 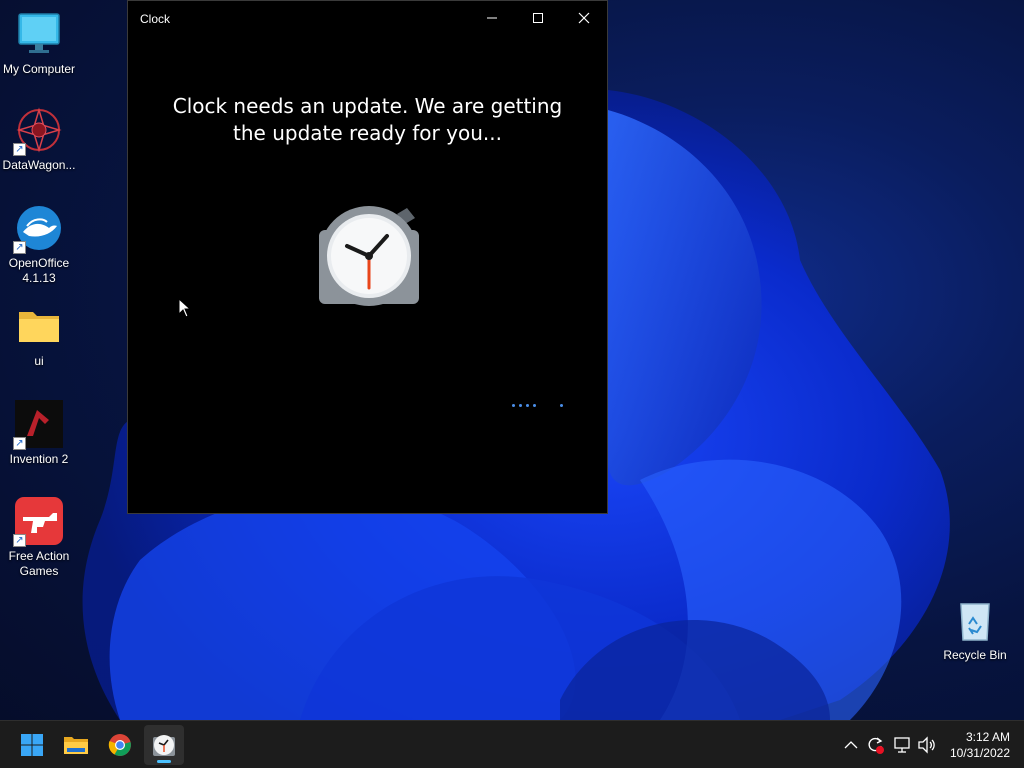 I want to click on close-button, so click(x=584, y=18).